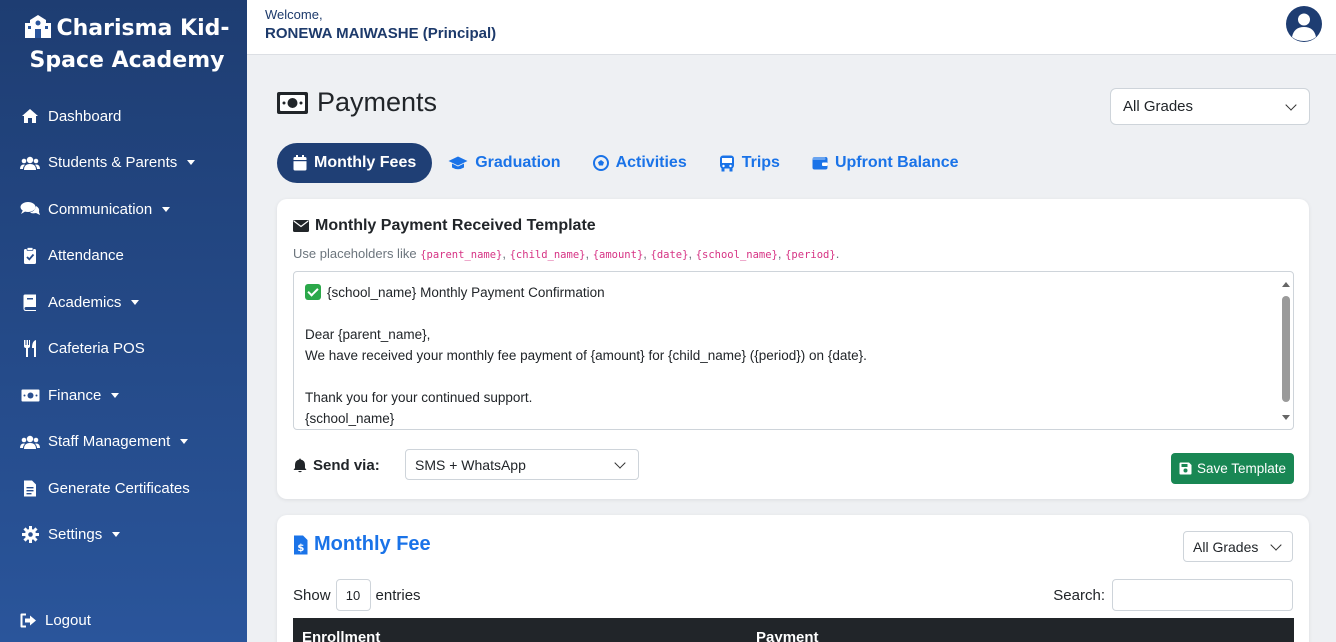 The height and width of the screenshot is (642, 1336). I want to click on calendar-icon, so click(300, 163).